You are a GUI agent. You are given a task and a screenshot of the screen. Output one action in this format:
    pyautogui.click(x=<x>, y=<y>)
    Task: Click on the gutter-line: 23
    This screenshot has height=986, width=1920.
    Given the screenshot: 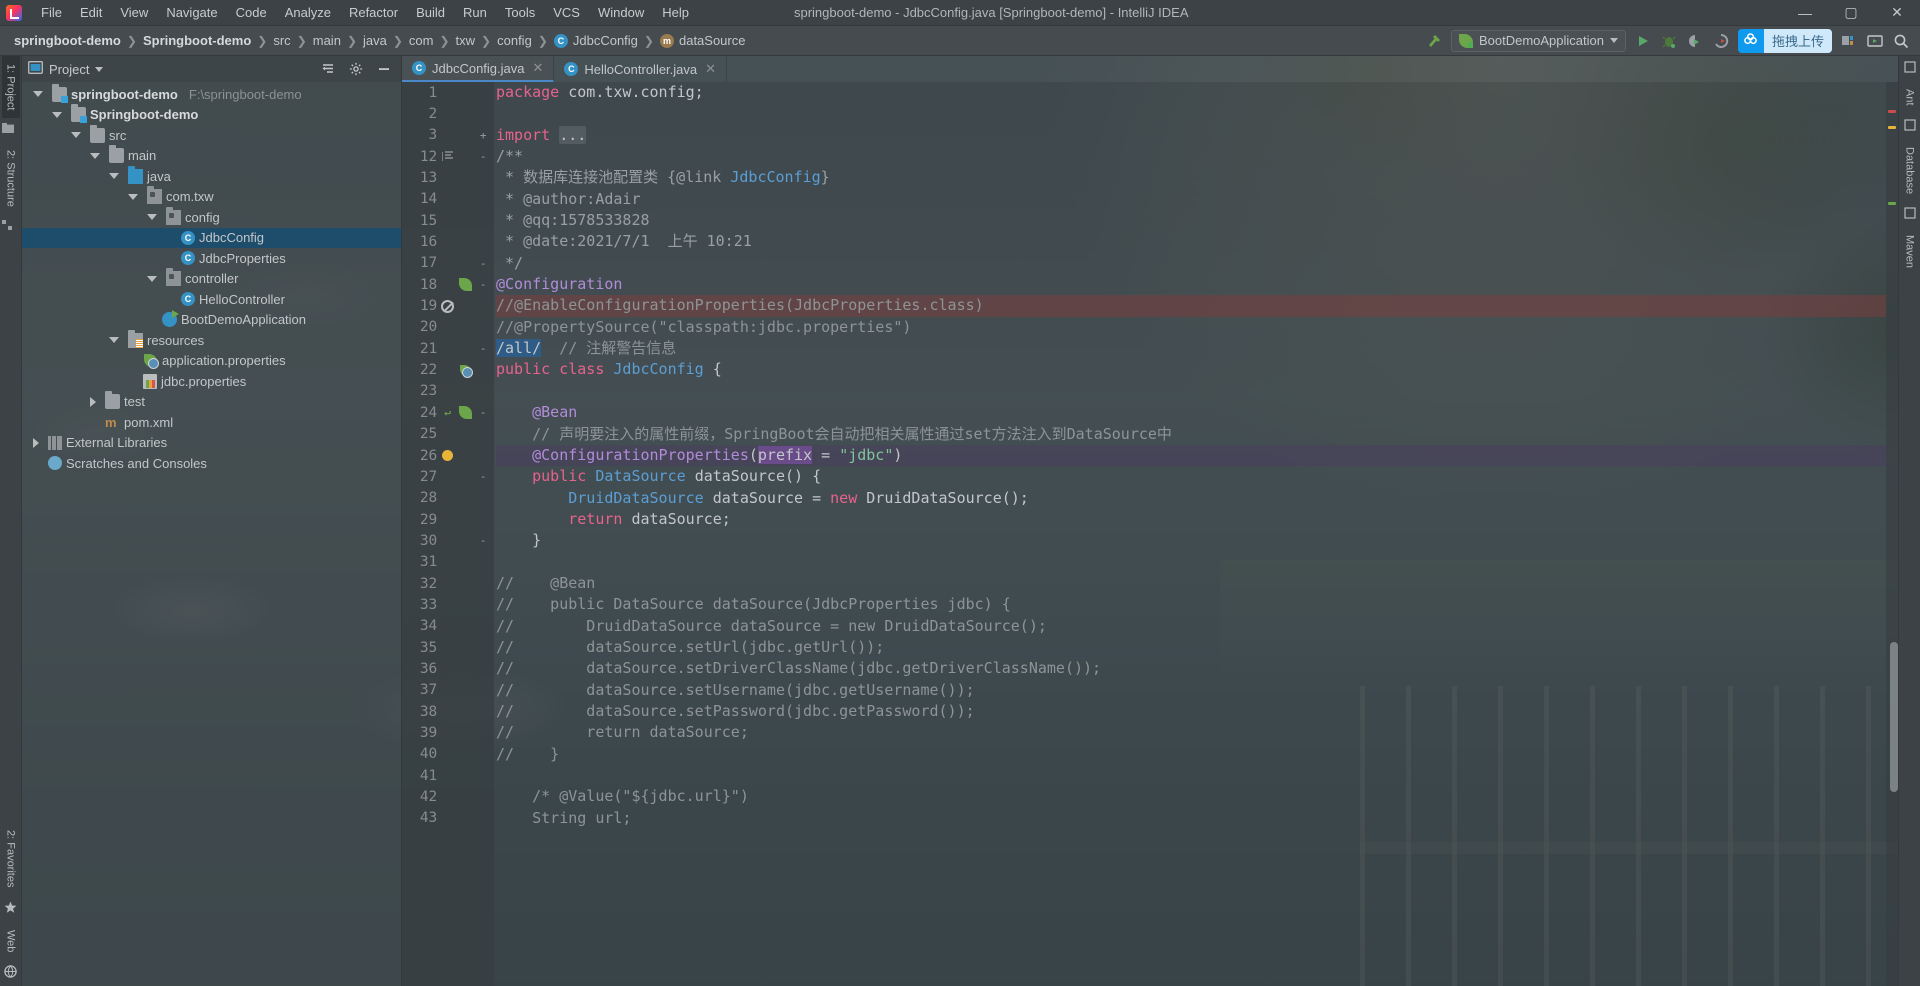 What is the action you would take?
    pyautogui.click(x=448, y=391)
    